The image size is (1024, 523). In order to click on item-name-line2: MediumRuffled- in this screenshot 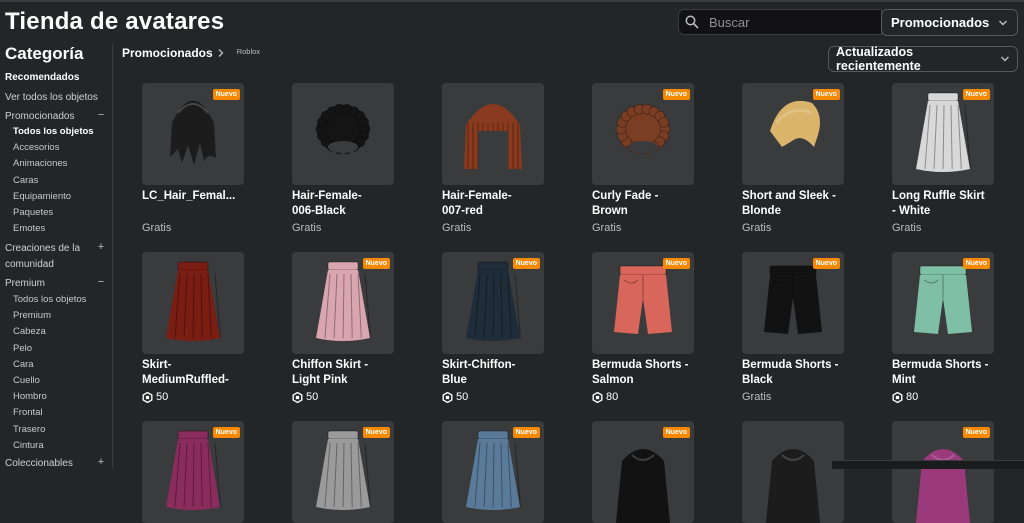, I will do `click(185, 380)`.